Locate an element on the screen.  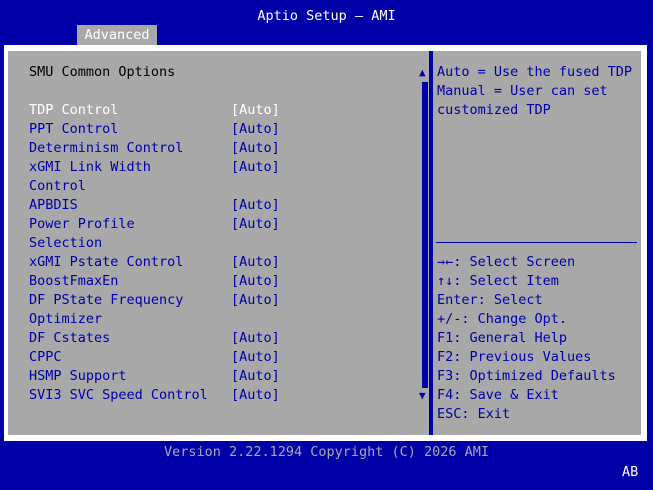
setting-value-boostfmaxen: [Auto] is located at coordinates (255, 281).